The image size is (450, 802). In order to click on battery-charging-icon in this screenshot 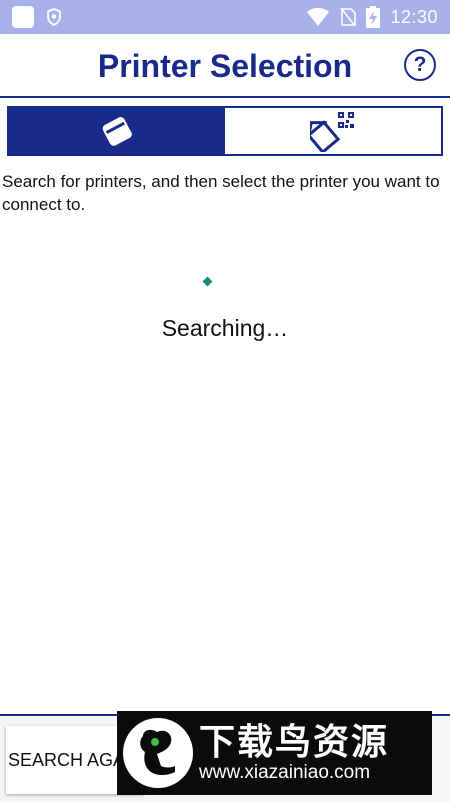, I will do `click(373, 17)`.